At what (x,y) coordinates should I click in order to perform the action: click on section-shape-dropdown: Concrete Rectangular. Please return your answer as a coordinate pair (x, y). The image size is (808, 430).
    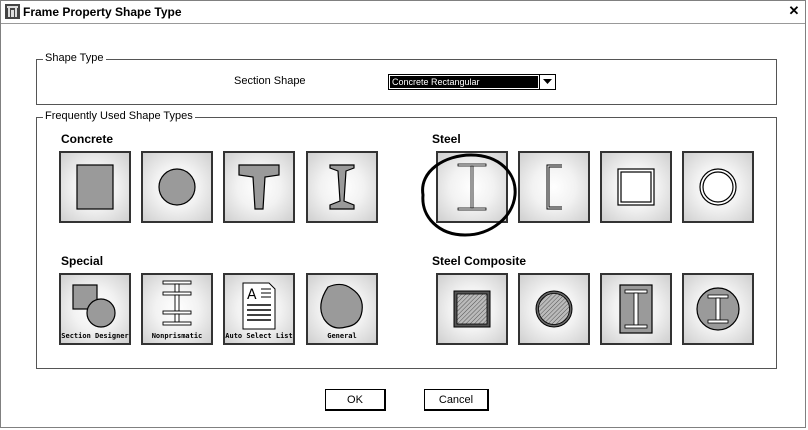
    Looking at the image, I should click on (472, 82).